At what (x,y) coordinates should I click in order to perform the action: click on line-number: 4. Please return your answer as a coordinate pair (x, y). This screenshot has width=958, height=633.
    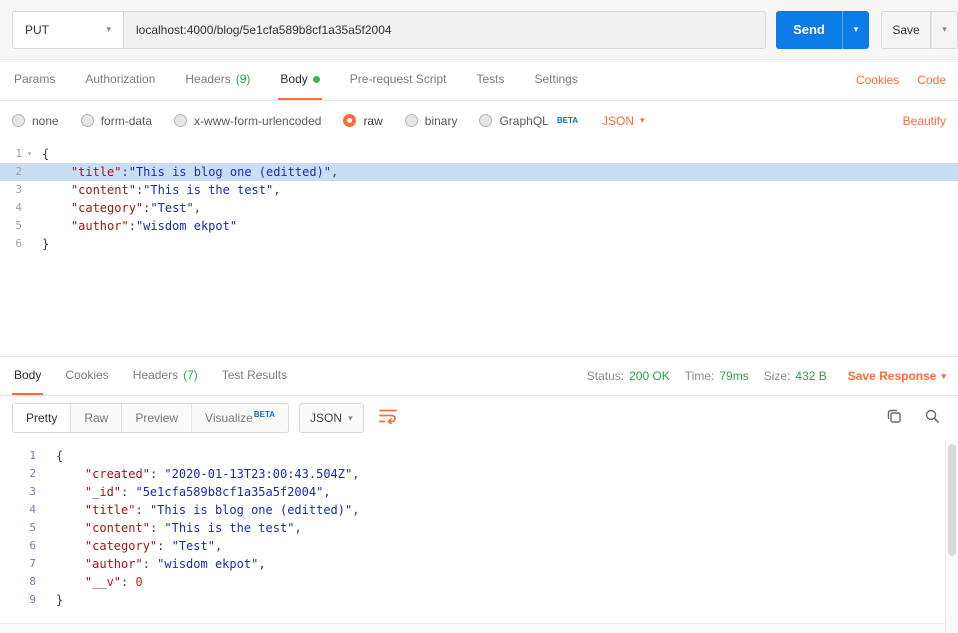
    Looking at the image, I should click on (18, 207).